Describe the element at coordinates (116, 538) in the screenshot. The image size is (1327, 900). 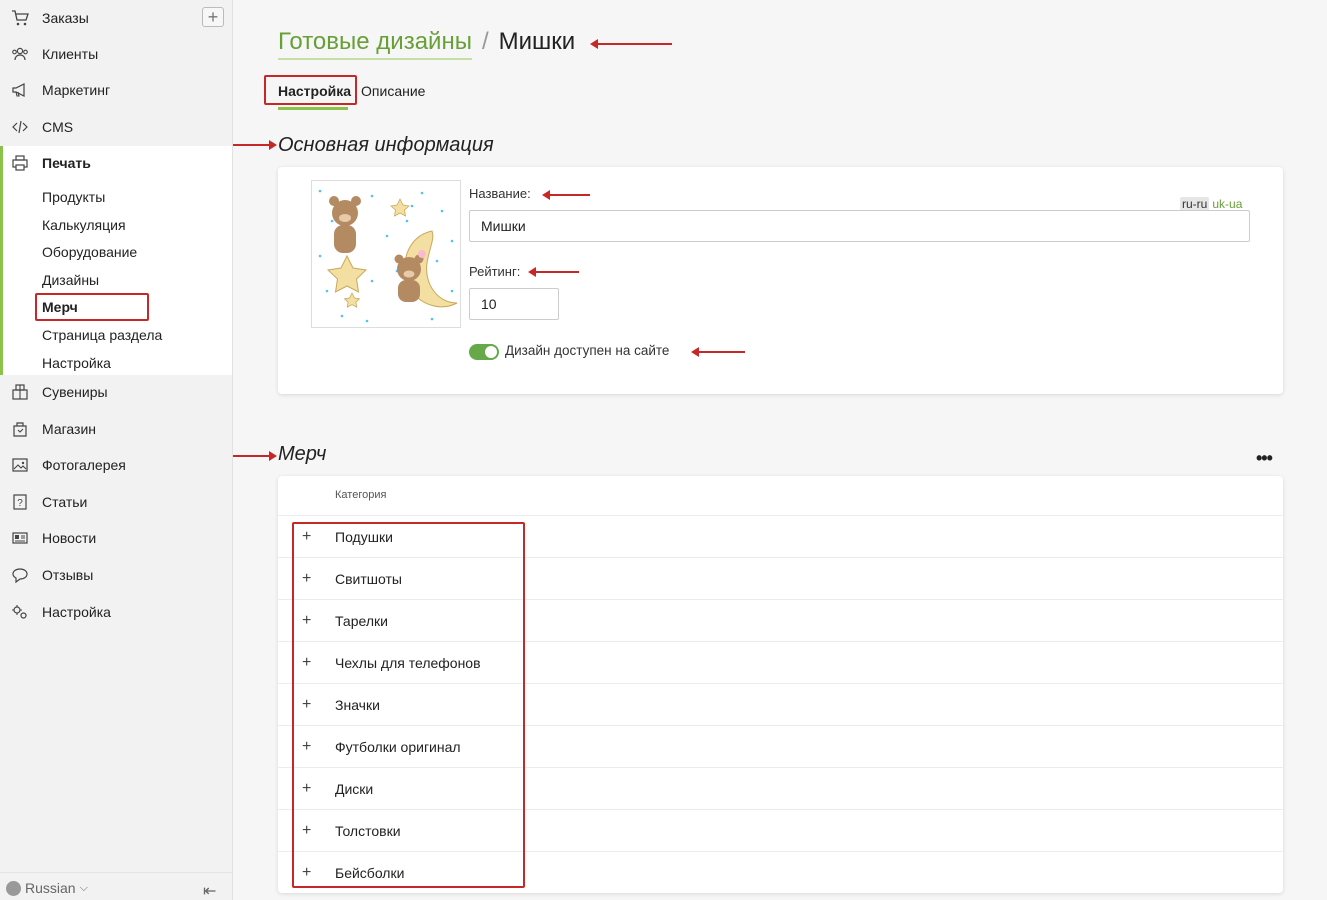
I see `sidebar-item-news: Новости` at that location.